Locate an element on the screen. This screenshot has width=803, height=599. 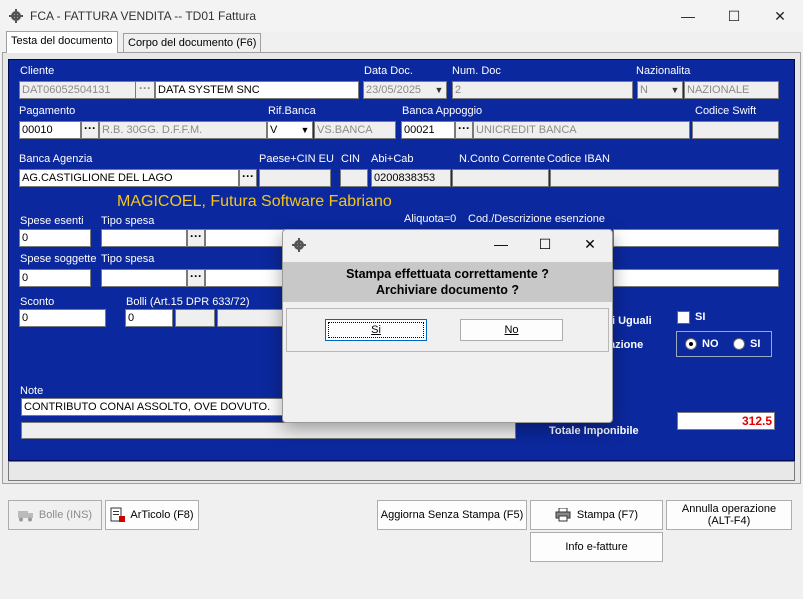
spese-esenti-field: 0 is located at coordinates (55, 238).